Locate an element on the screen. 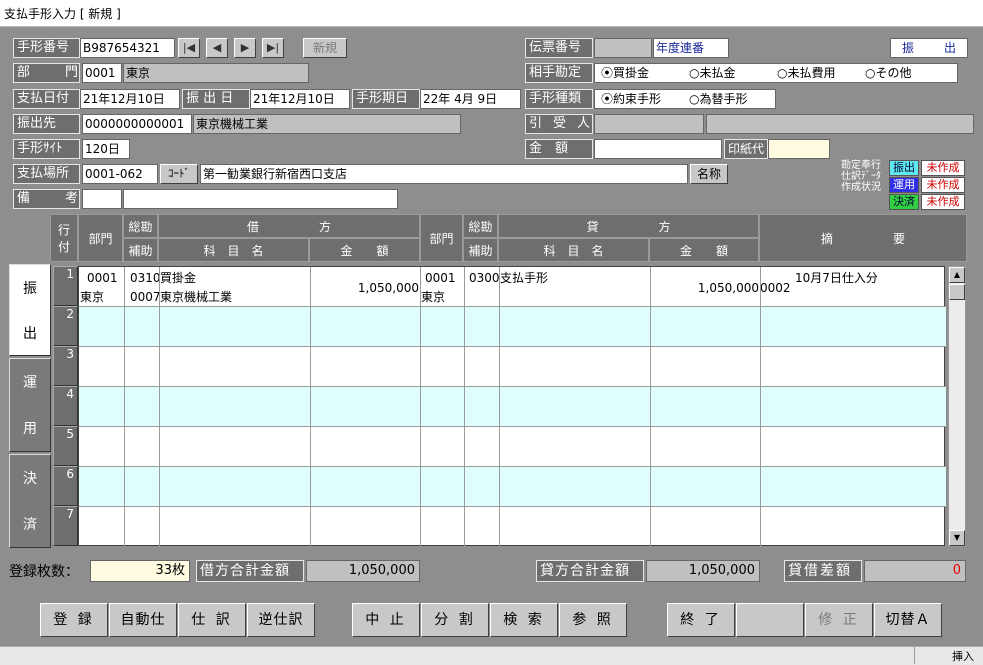  first-record-icon: |◀ is located at coordinates (189, 48).